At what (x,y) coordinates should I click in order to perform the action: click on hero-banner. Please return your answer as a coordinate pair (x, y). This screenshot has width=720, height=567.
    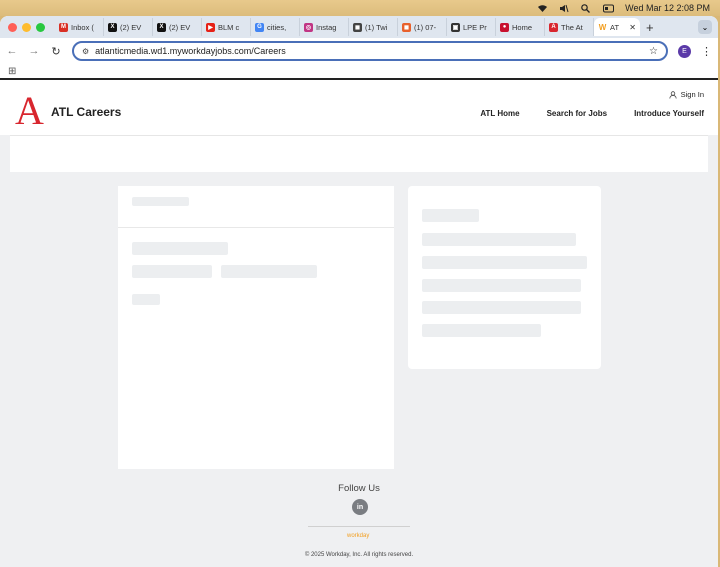
    Looking at the image, I should click on (359, 153).